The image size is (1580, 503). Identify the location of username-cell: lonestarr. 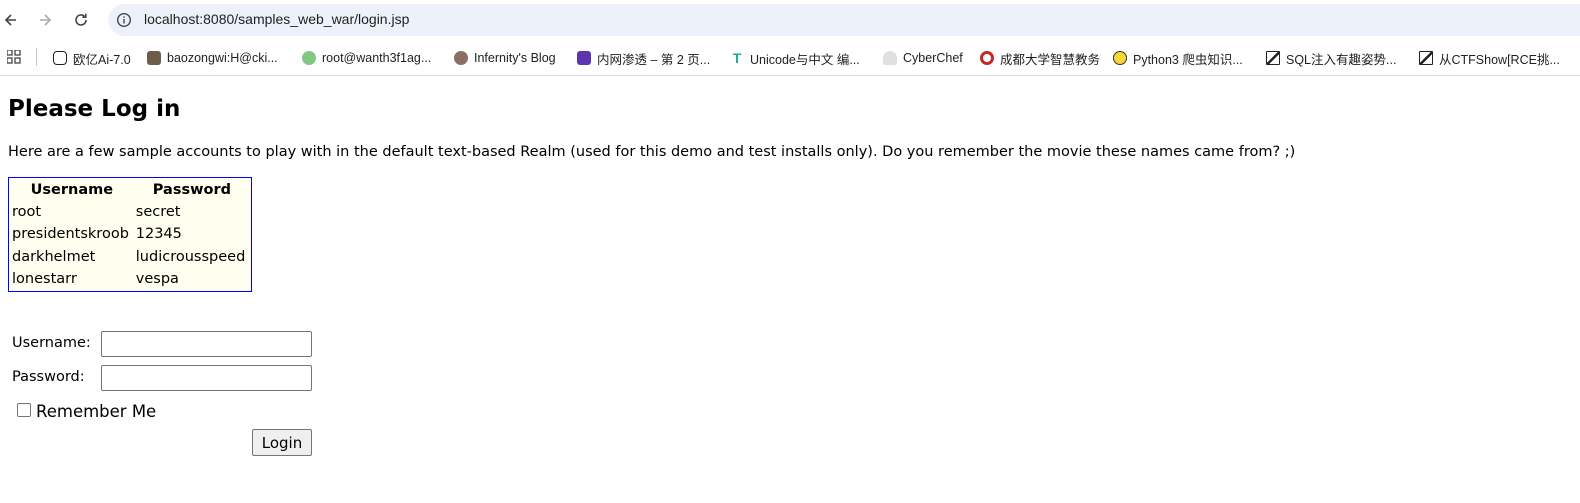
(44, 278).